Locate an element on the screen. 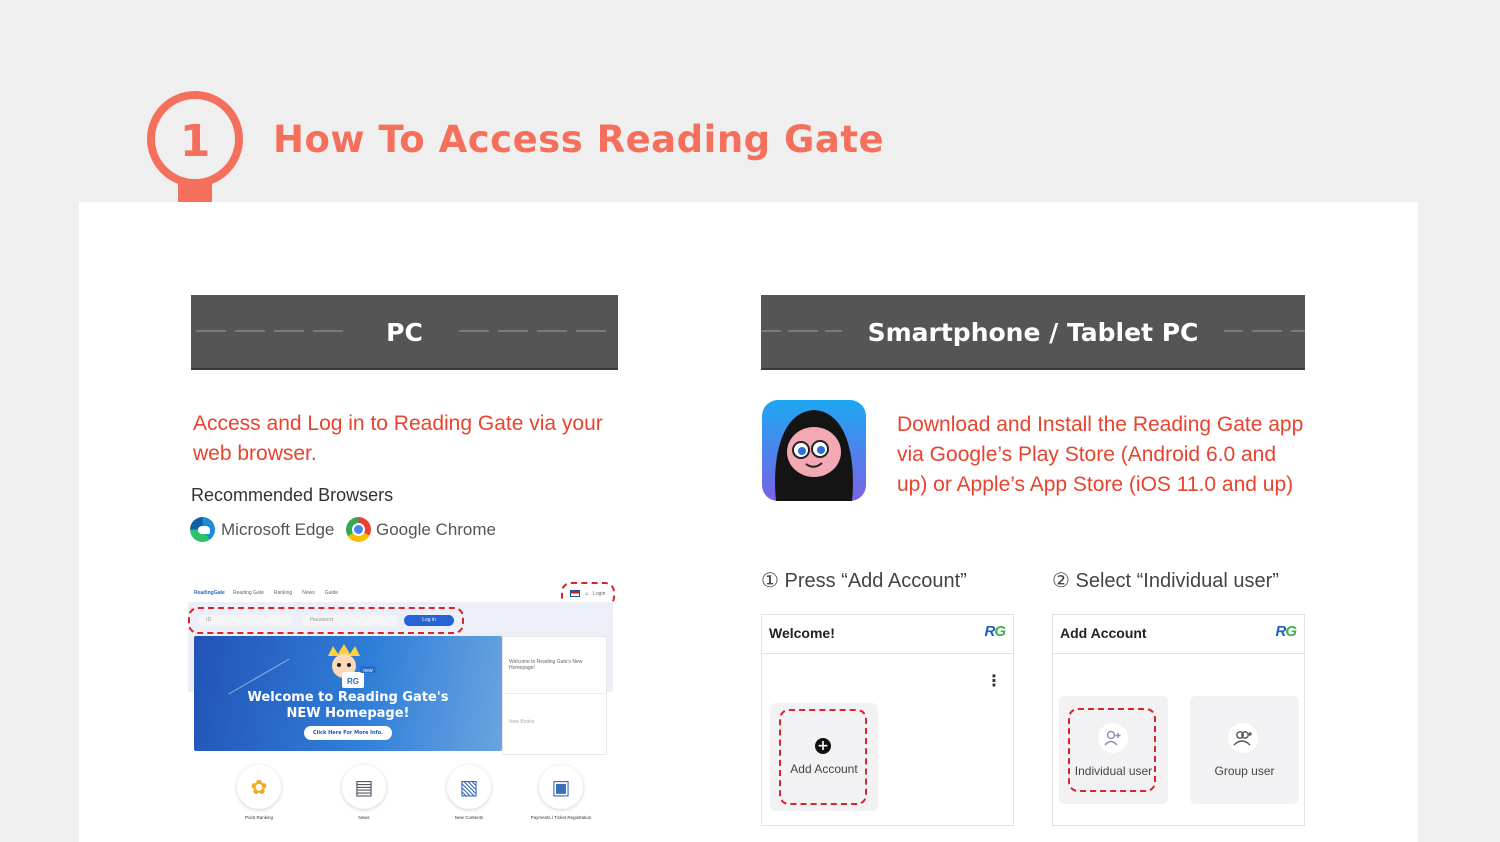 The width and height of the screenshot is (1500, 842). individual-user-label: Individual user is located at coordinates (1113, 771).